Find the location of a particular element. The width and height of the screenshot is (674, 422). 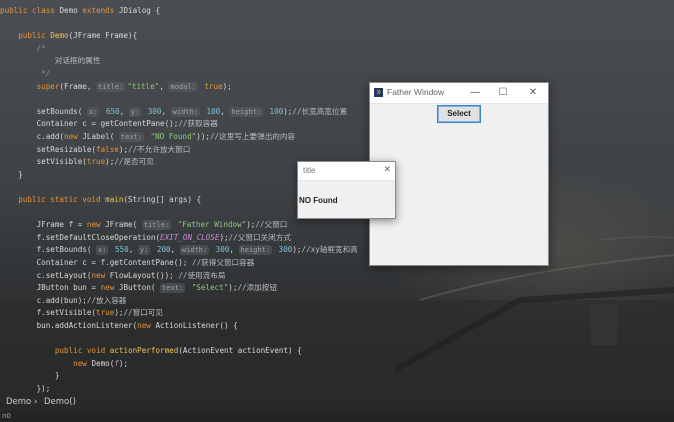

code-token: public is located at coordinates (25, 36).